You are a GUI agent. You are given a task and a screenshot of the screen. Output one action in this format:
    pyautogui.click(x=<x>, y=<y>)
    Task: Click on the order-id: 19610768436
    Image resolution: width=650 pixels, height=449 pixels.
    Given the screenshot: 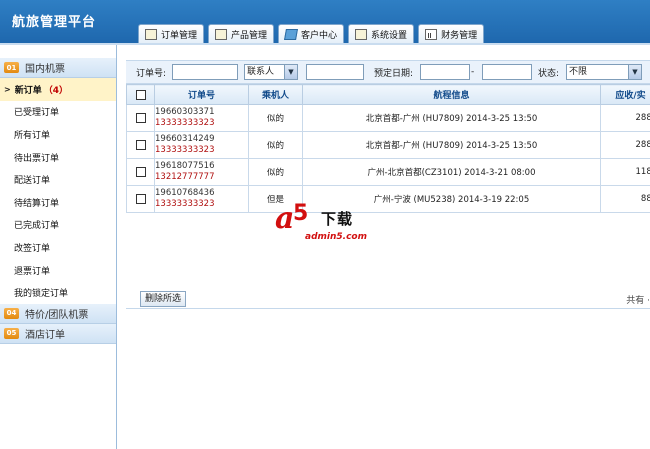 What is the action you would take?
    pyautogui.click(x=201, y=193)
    